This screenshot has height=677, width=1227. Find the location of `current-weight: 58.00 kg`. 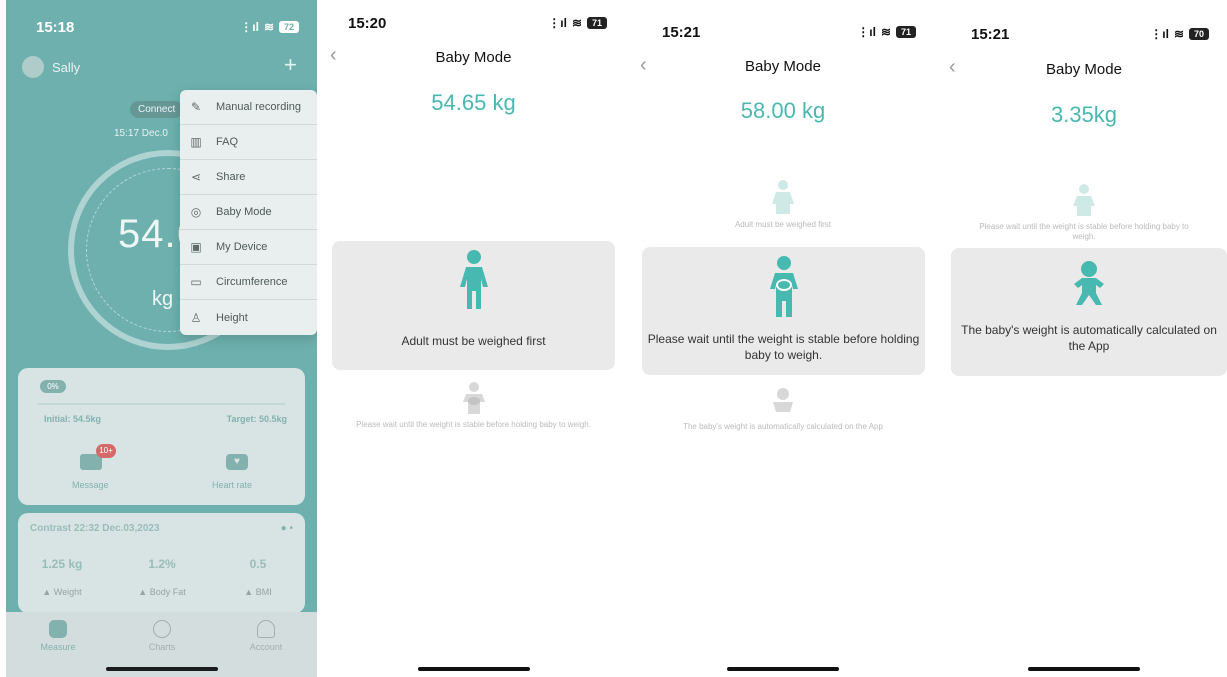

current-weight: 58.00 kg is located at coordinates (783, 110).